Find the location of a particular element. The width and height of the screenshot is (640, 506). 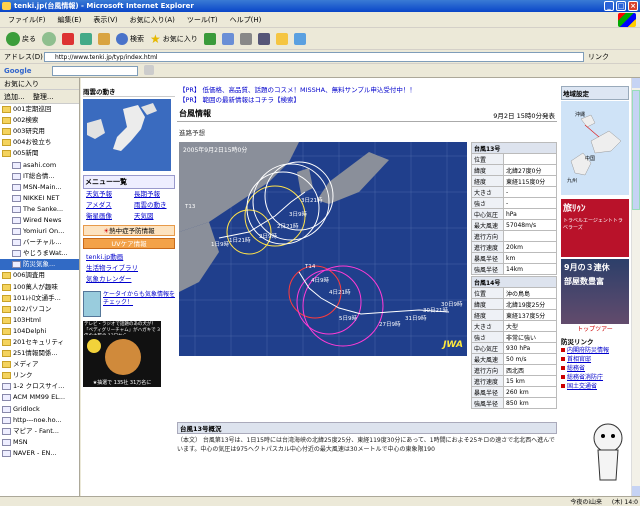

rain-radar-map is located at coordinates (127, 135).